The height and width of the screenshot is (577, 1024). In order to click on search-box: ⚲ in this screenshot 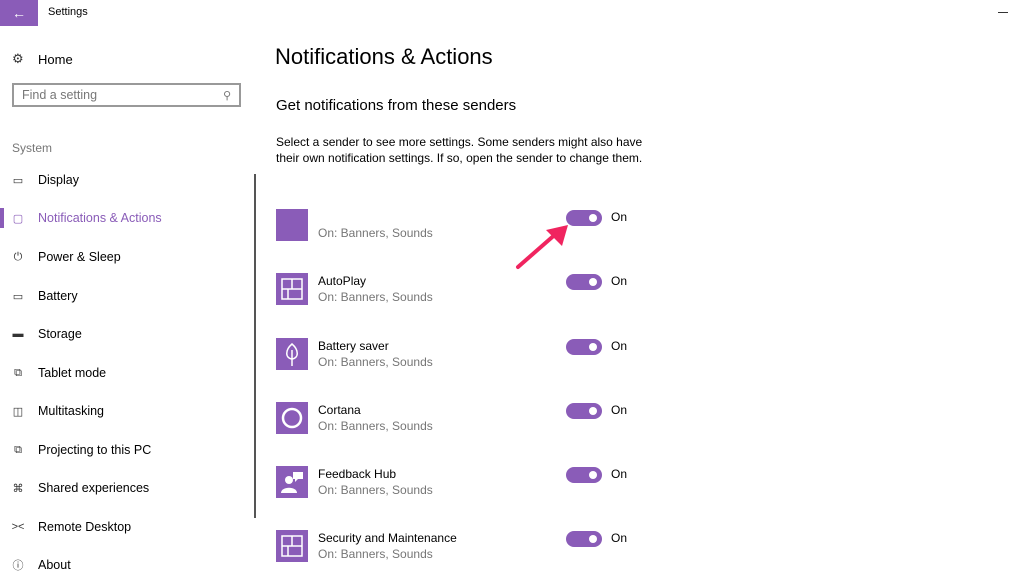, I will do `click(126, 95)`.